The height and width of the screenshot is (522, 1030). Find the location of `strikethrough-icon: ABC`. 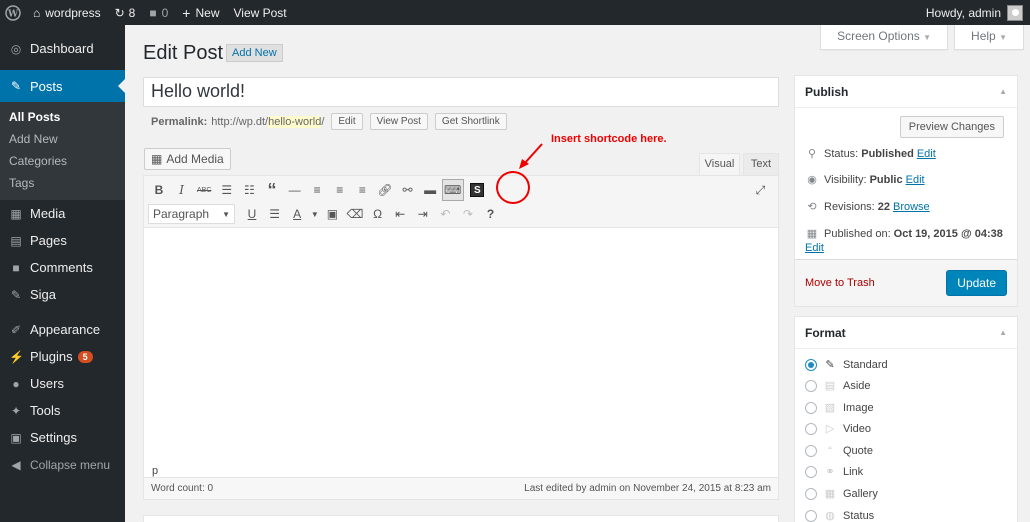

strikethrough-icon: ABC is located at coordinates (204, 190).